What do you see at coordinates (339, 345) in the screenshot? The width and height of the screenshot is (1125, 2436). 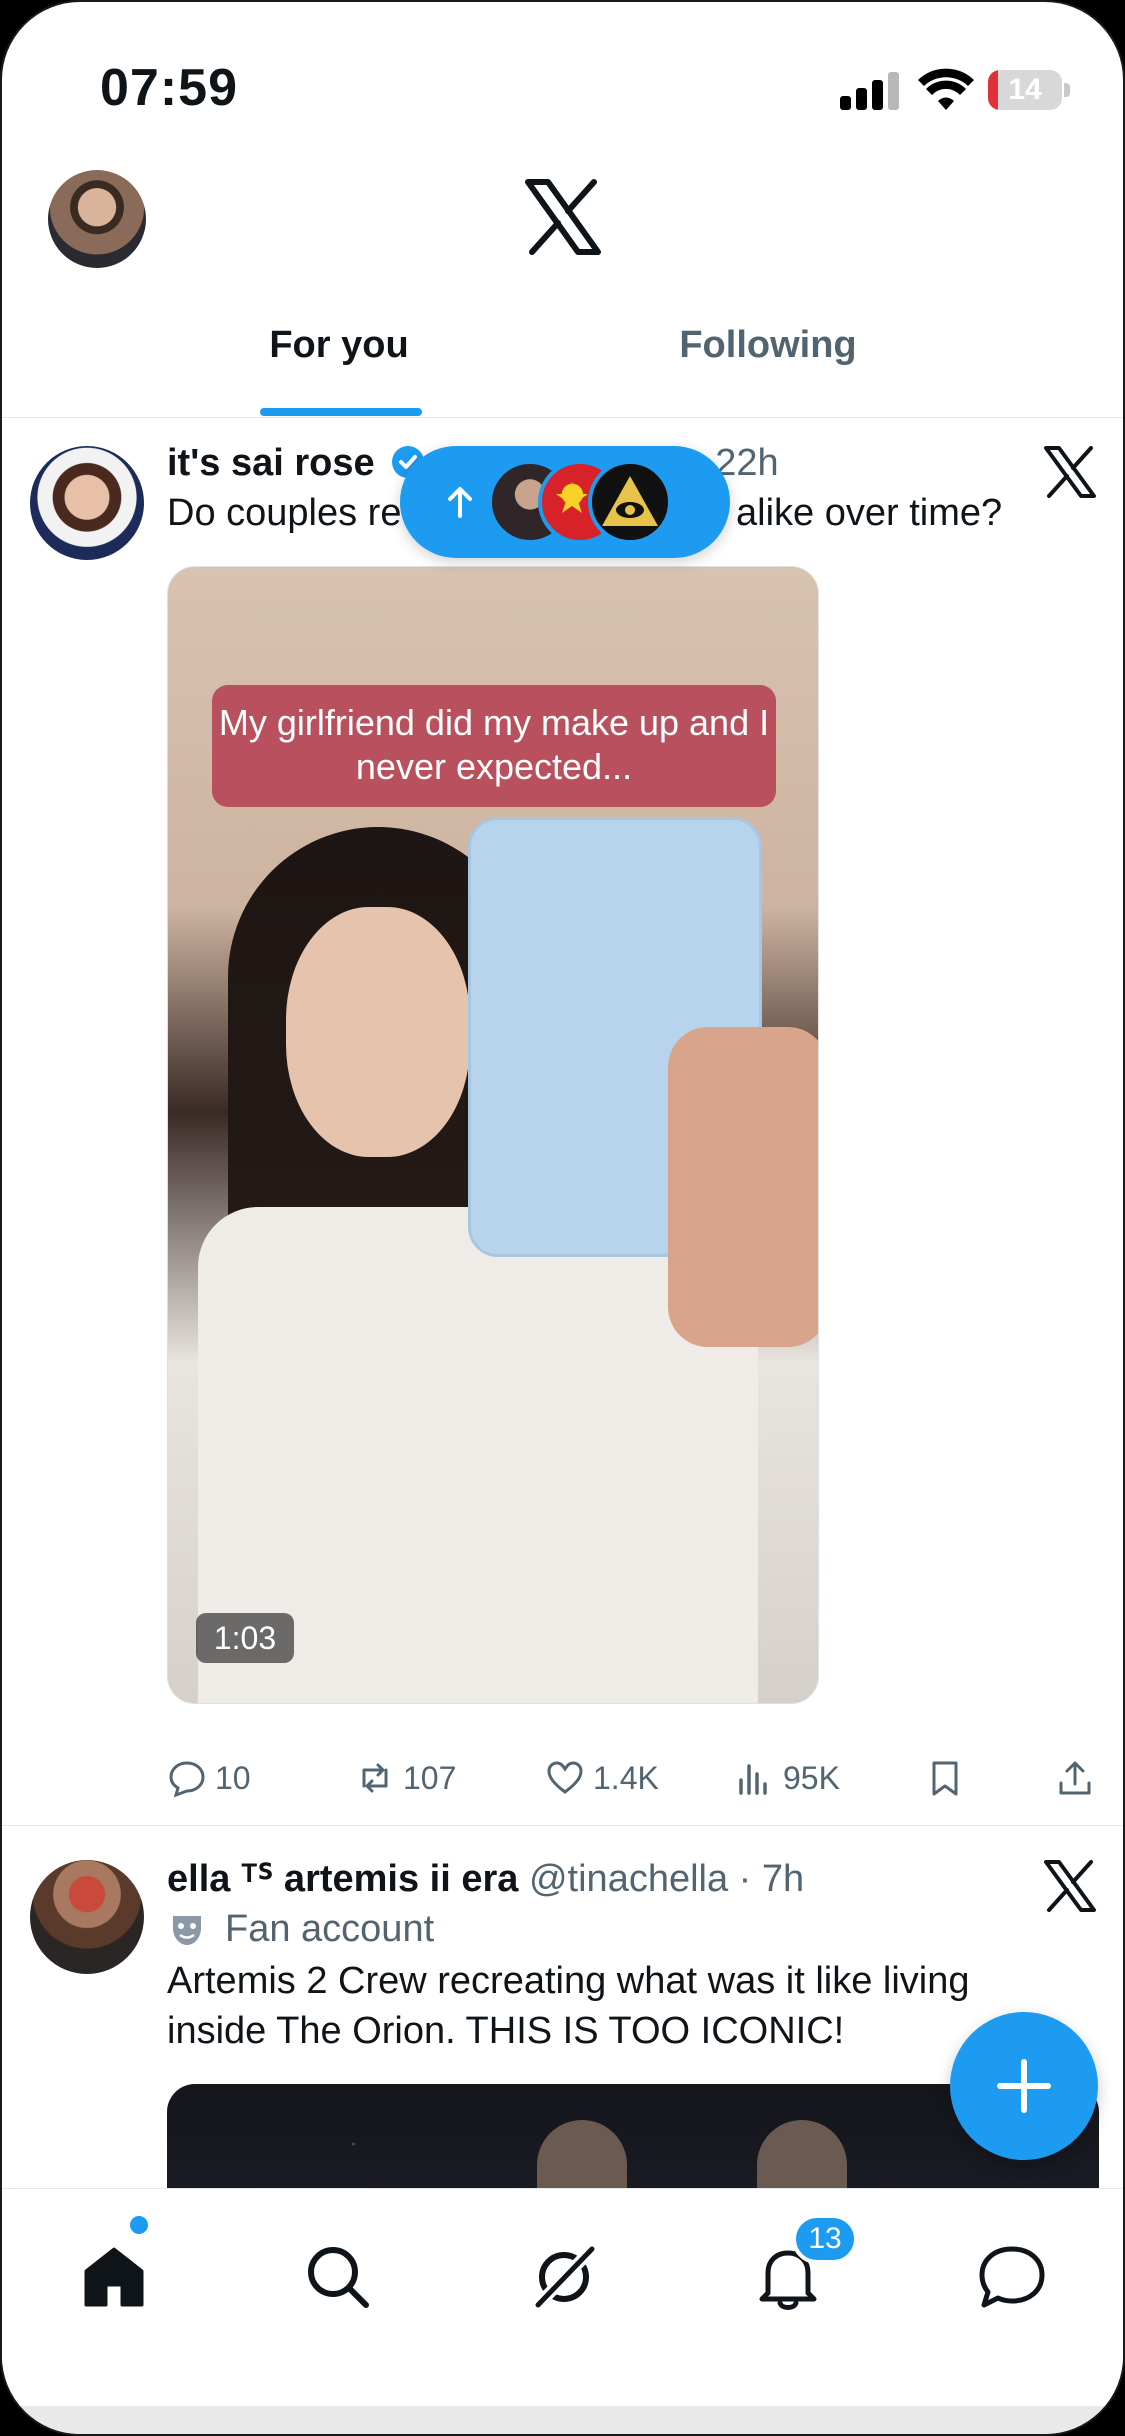 I see `tab-for-you: For you` at bounding box center [339, 345].